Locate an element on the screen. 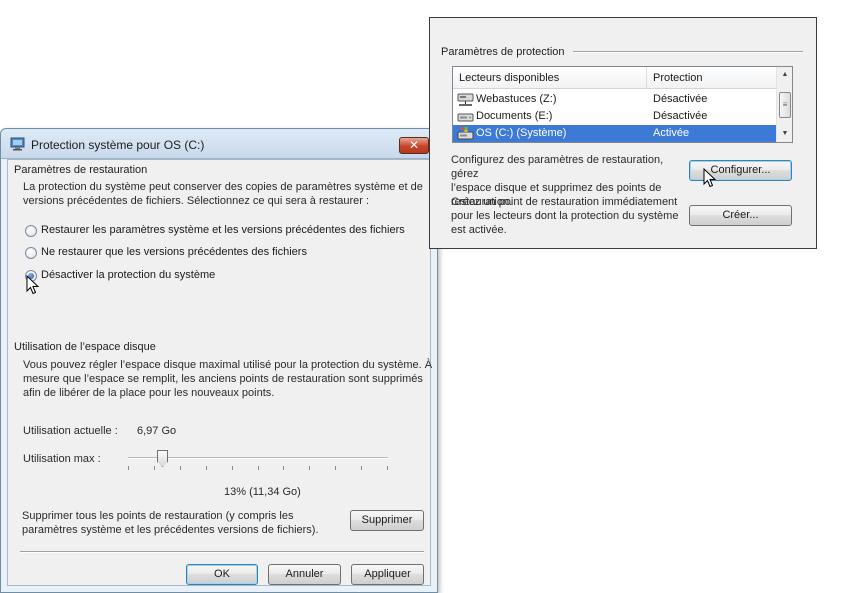 This screenshot has height=593, width=846. drive-name: OS (C:) (Système) is located at coordinates (521, 133).